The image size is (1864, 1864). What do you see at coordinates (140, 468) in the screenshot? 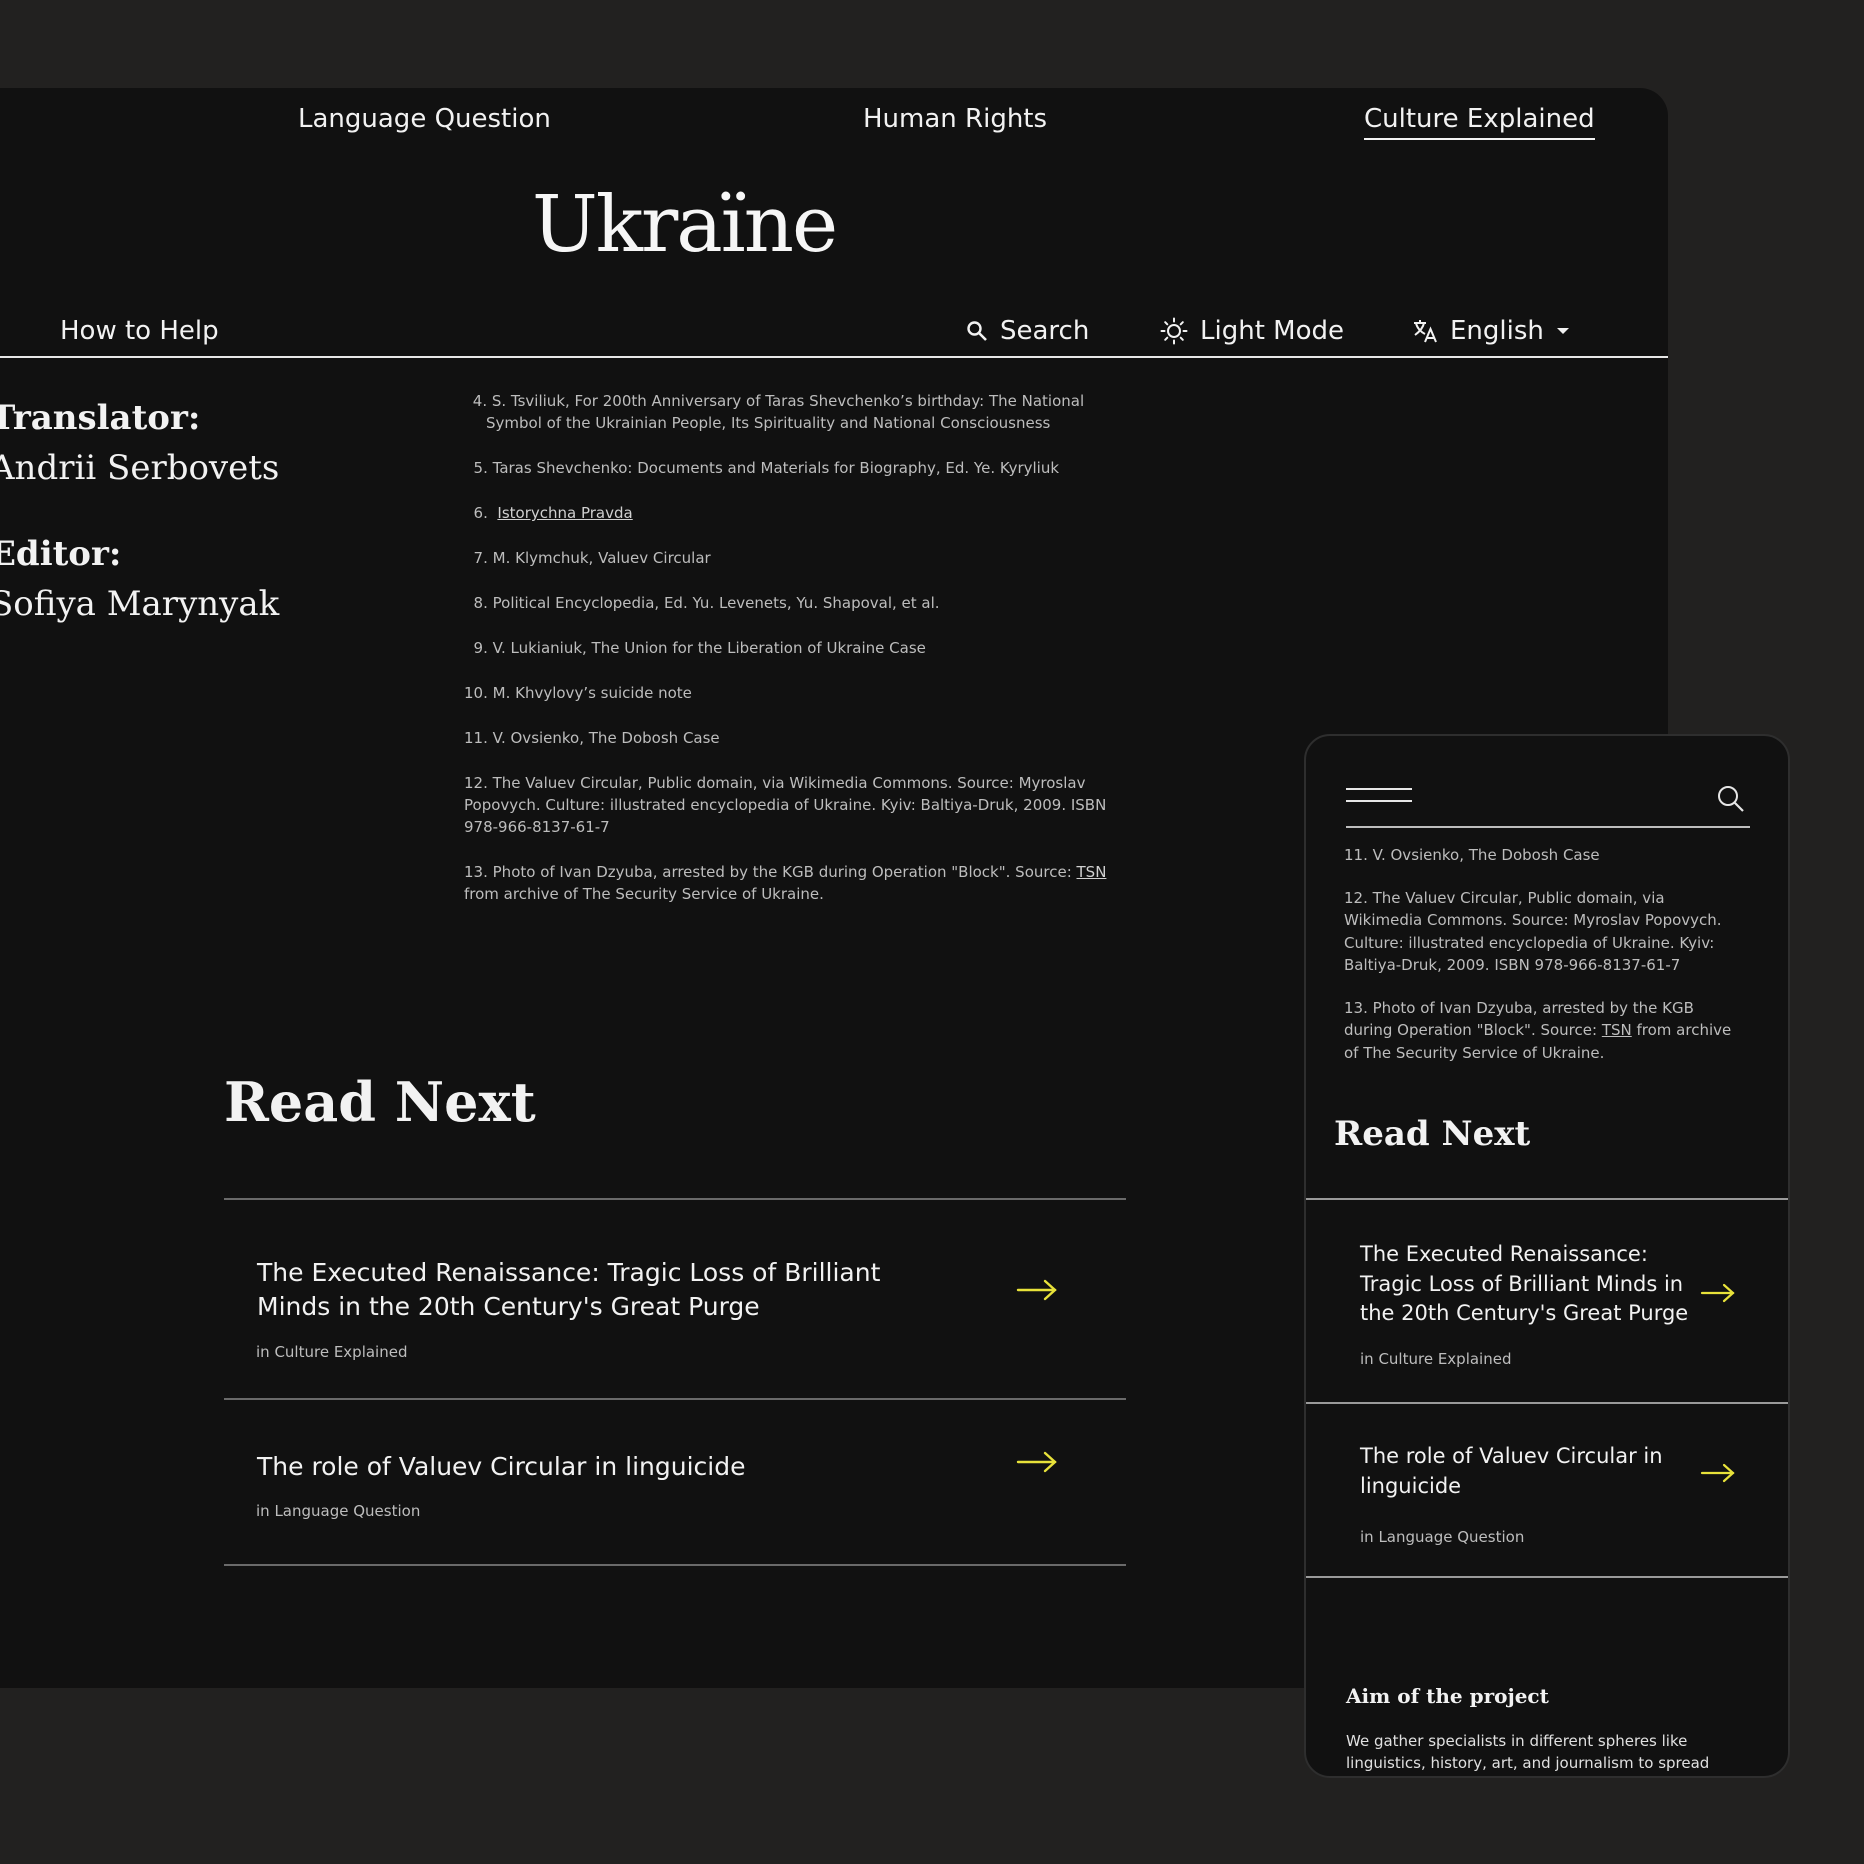
I see `translator-name: Andrii Serbovets` at bounding box center [140, 468].